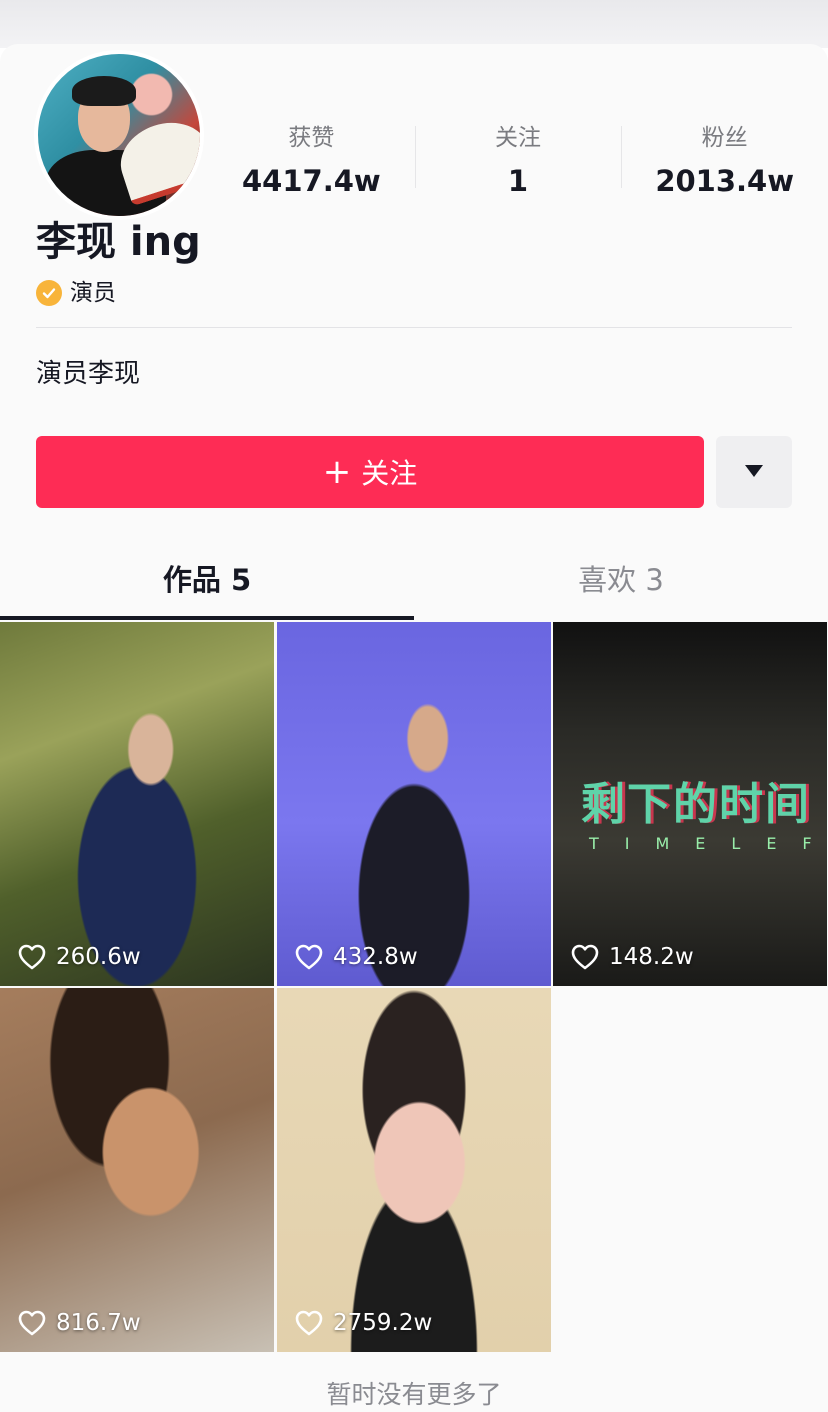 Image resolution: width=828 pixels, height=1412 pixels. I want to click on profile-name: 李现 ing, so click(118, 242).